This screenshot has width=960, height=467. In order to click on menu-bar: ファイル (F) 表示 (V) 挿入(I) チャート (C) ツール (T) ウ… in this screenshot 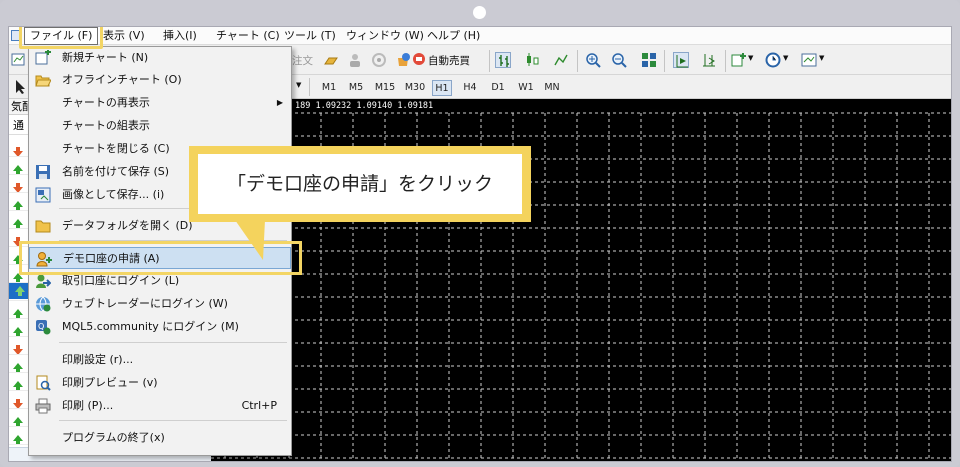, I will do `click(480, 36)`.